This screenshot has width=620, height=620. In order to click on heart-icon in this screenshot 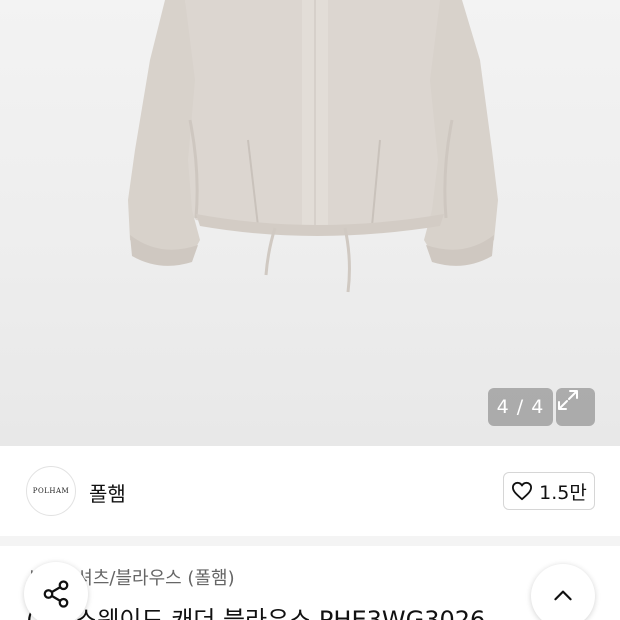, I will do `click(522, 491)`.